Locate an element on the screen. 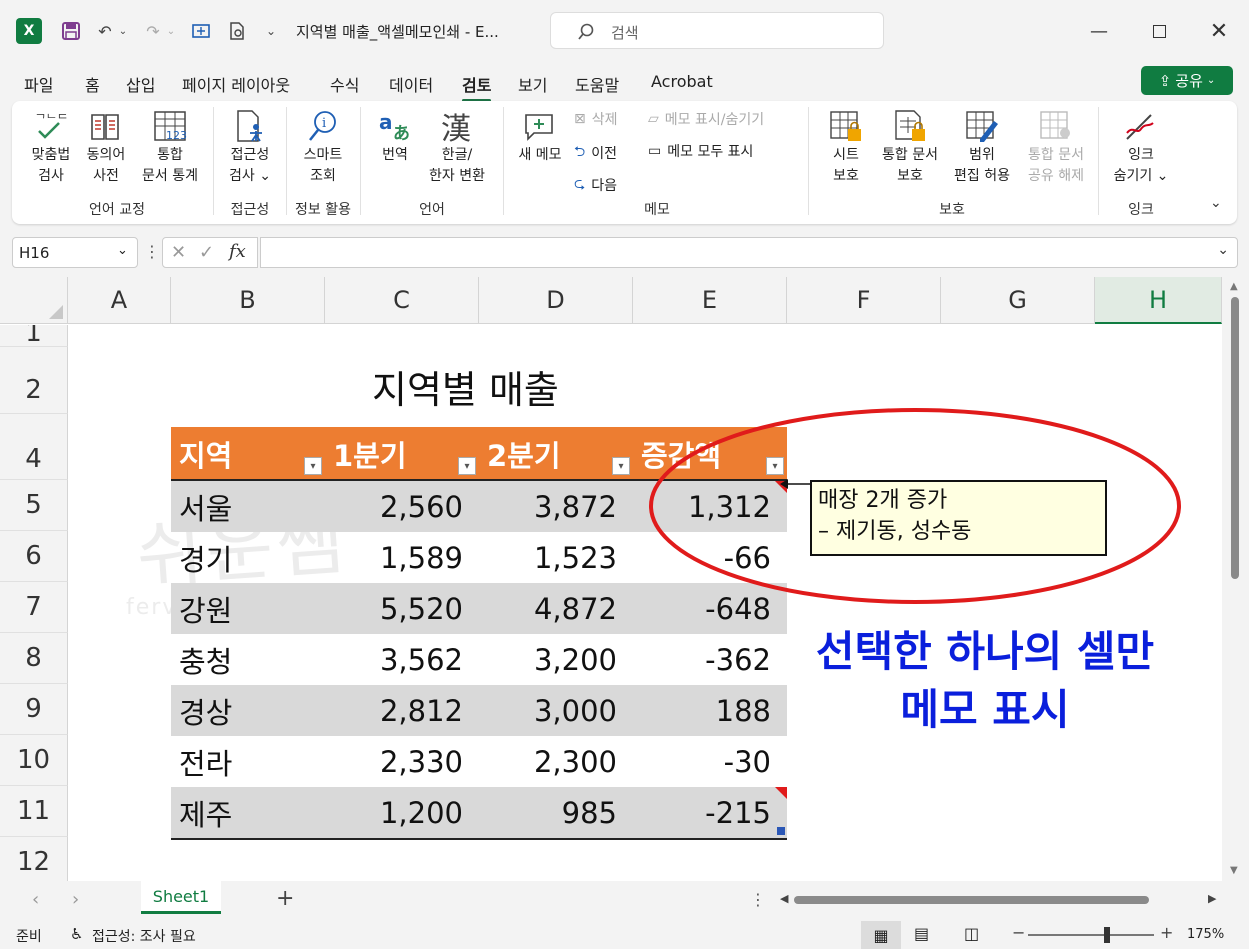 This screenshot has width=1249, height=949. cell-q2: 2,300 is located at coordinates (556, 761).